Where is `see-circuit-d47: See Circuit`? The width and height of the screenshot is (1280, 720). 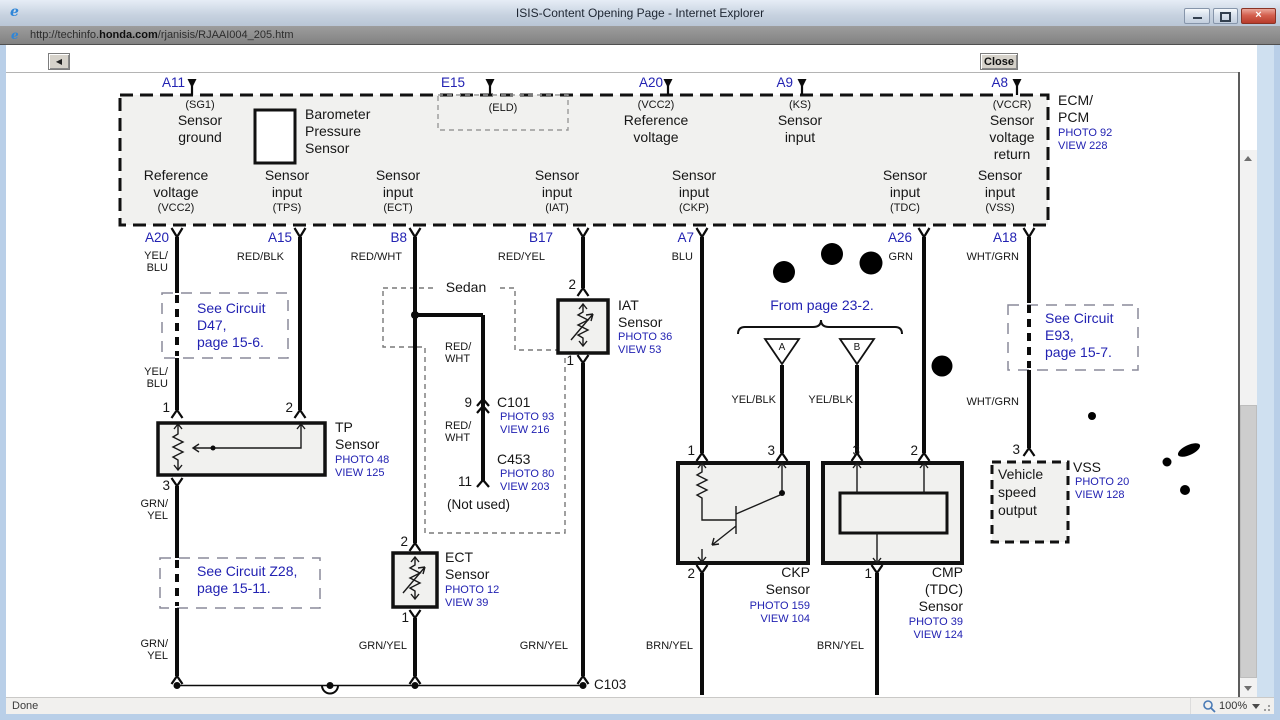
see-circuit-d47: See Circuit is located at coordinates (231, 308).